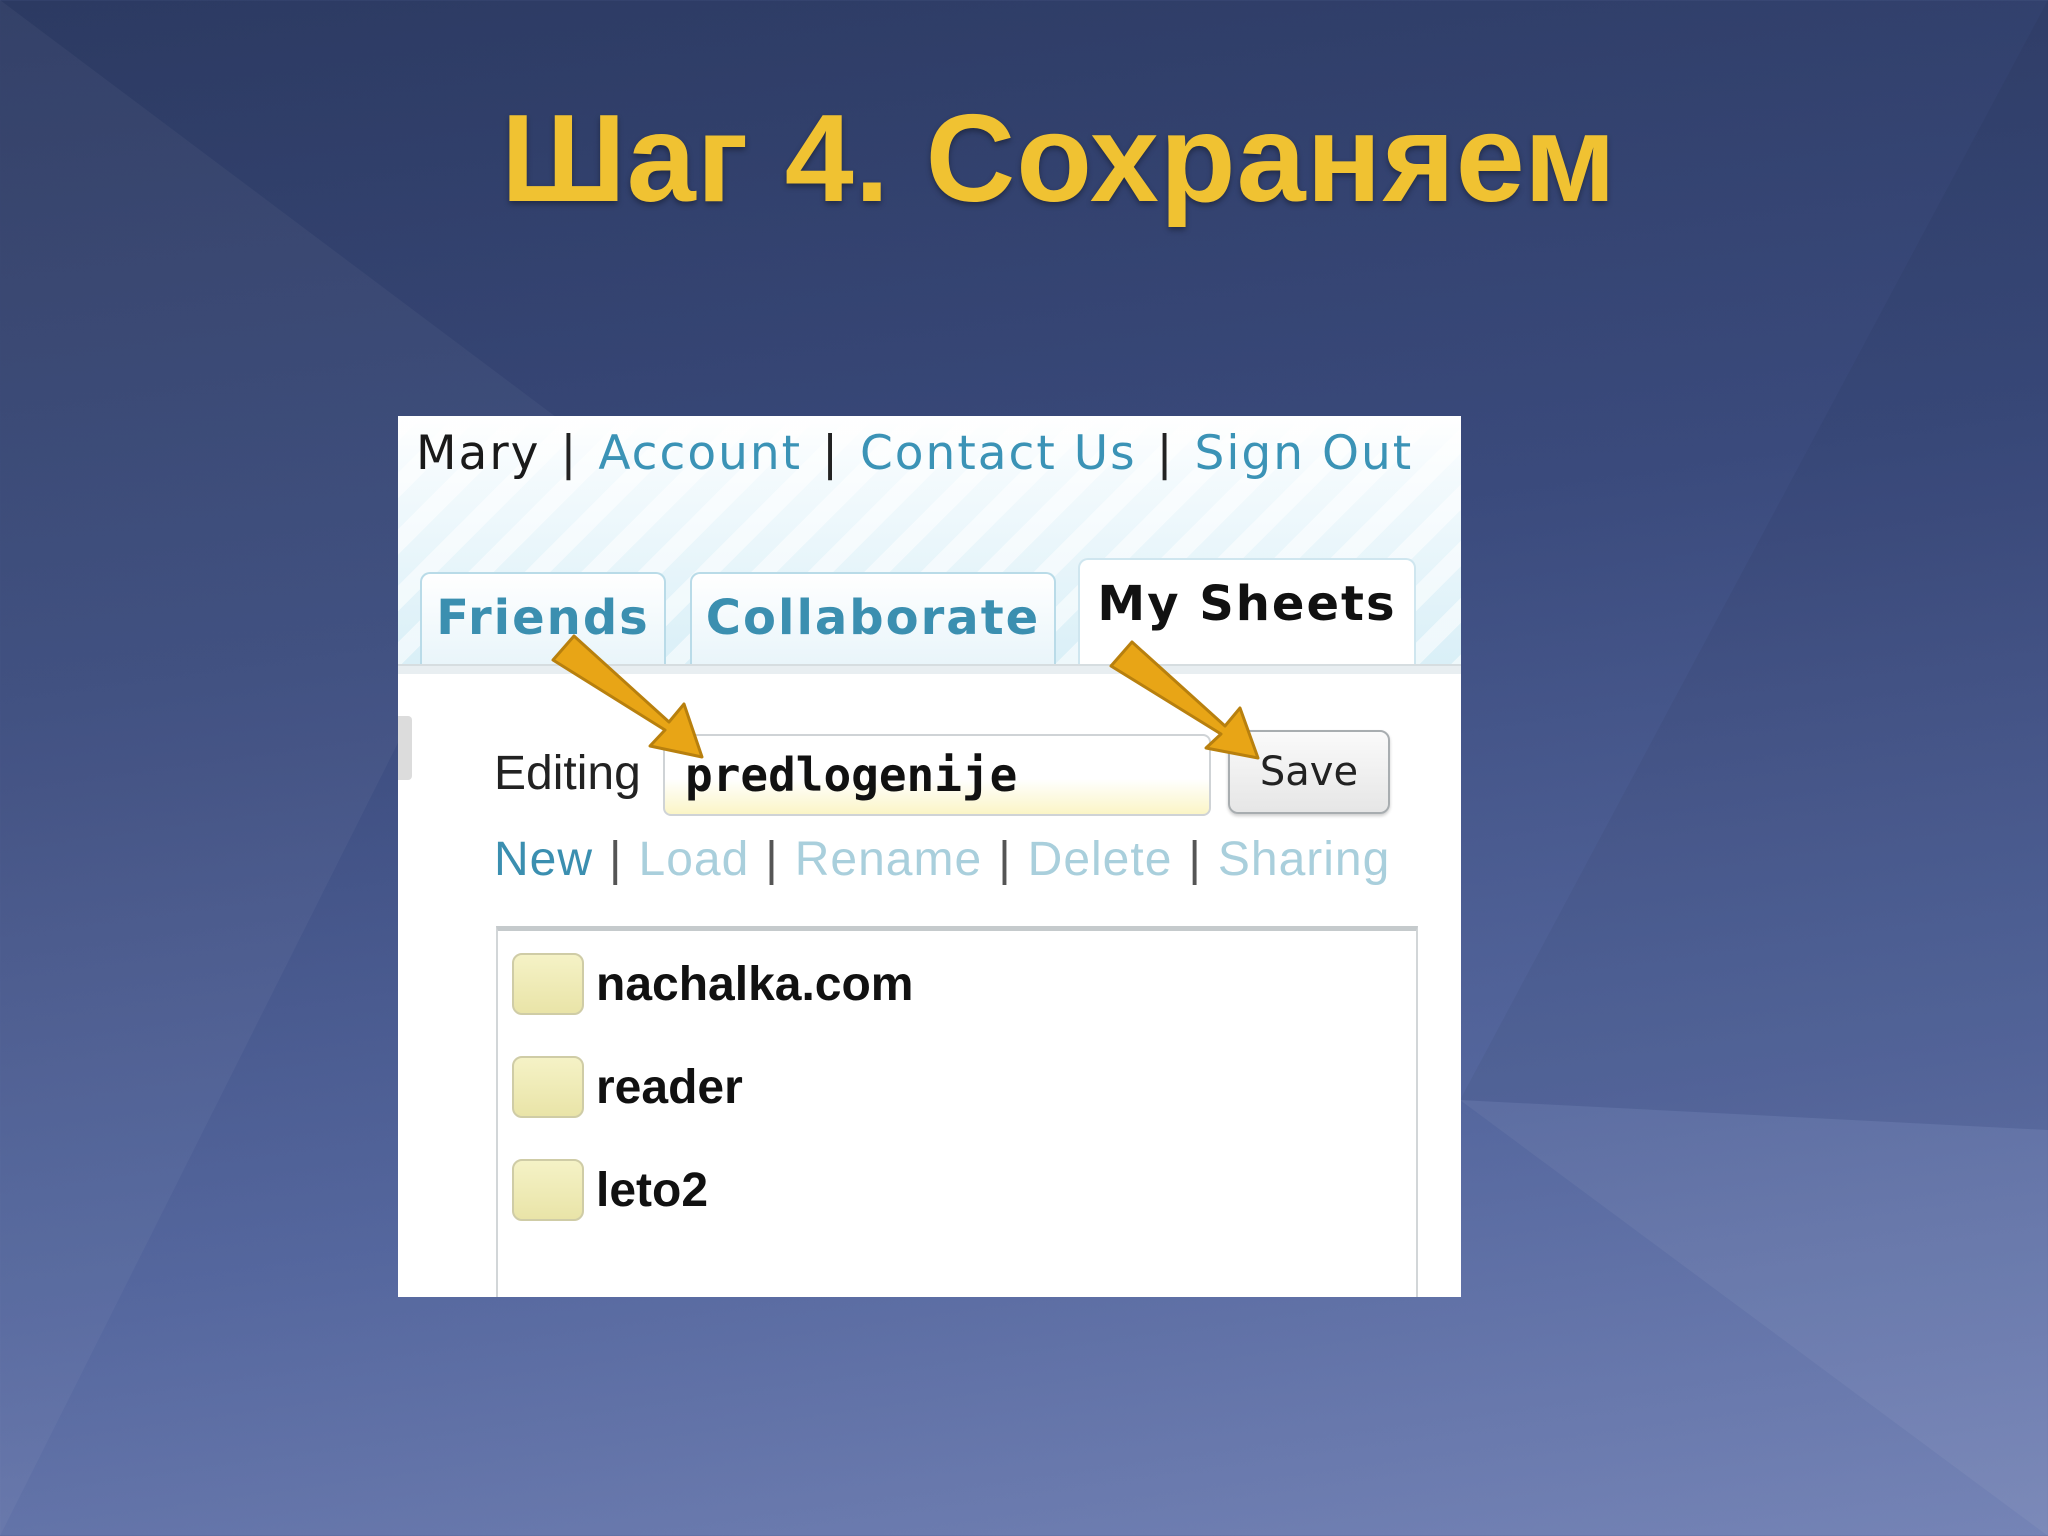  Describe the element at coordinates (1304, 859) in the screenshot. I see `sharing-link: Sharing` at that location.